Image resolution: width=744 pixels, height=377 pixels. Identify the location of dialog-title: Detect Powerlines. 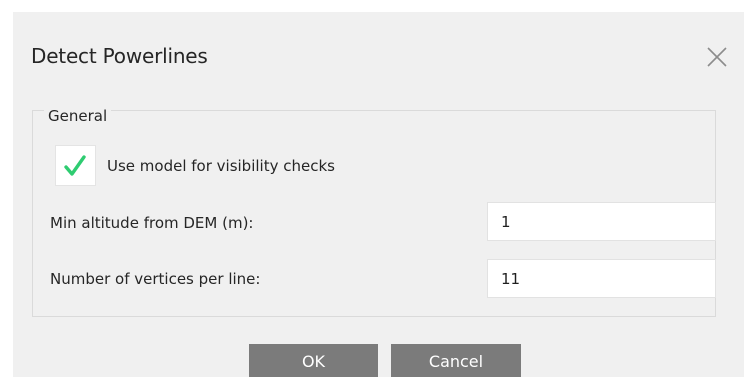
(119, 56).